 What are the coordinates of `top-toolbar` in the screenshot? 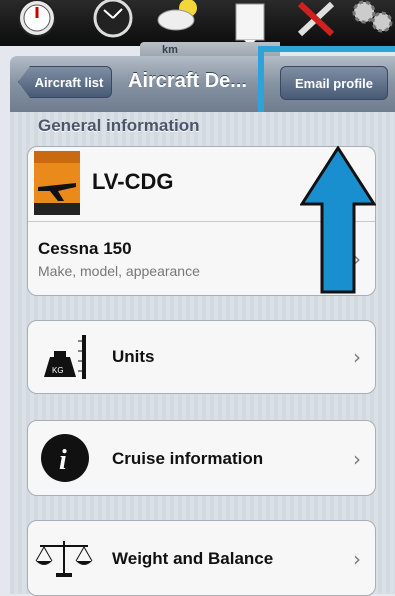 It's located at (197, 23).